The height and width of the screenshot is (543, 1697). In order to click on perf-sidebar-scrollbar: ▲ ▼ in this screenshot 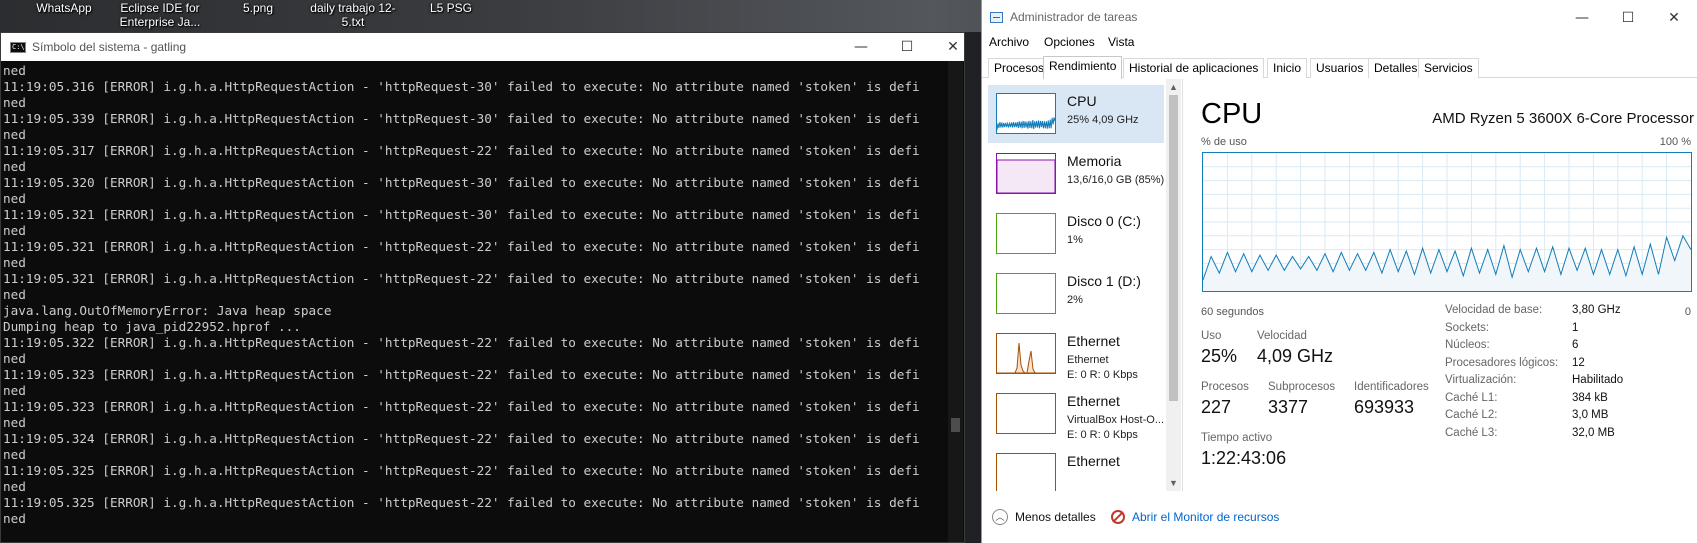, I will do `click(1173, 285)`.